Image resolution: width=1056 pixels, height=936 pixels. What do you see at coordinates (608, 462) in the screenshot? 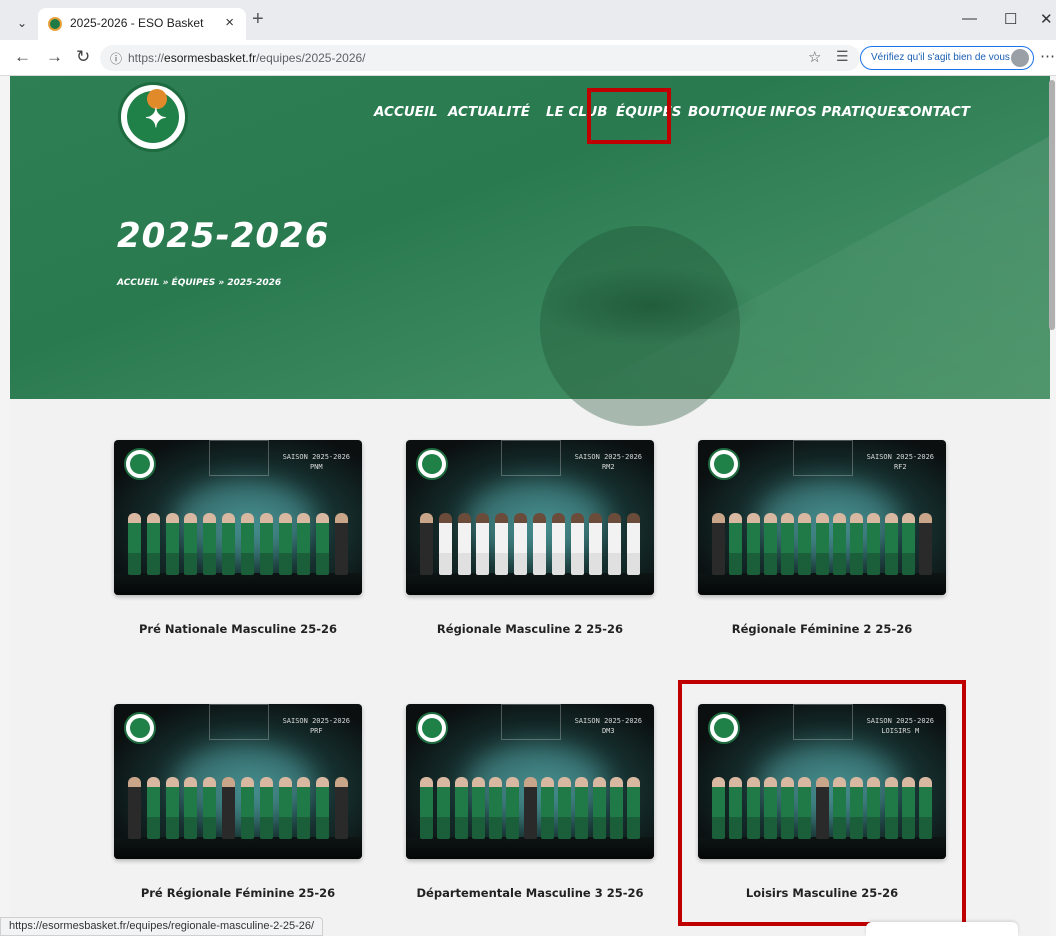
I see `season-label: SAISON 2025-2026 RM2` at bounding box center [608, 462].